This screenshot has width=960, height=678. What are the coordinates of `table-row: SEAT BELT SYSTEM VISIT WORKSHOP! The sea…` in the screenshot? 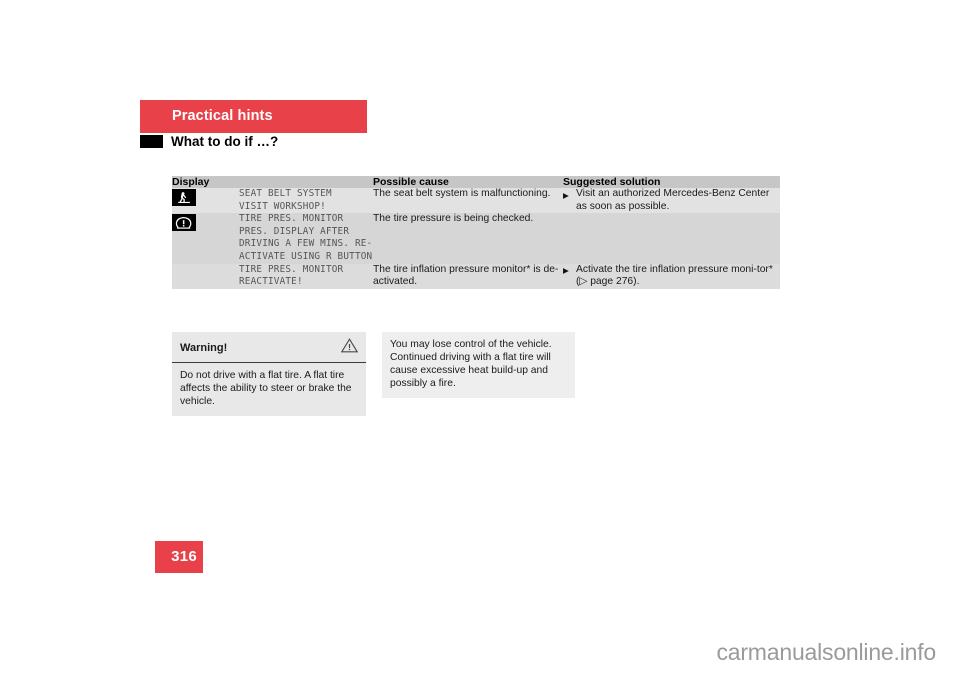 It's located at (476, 201).